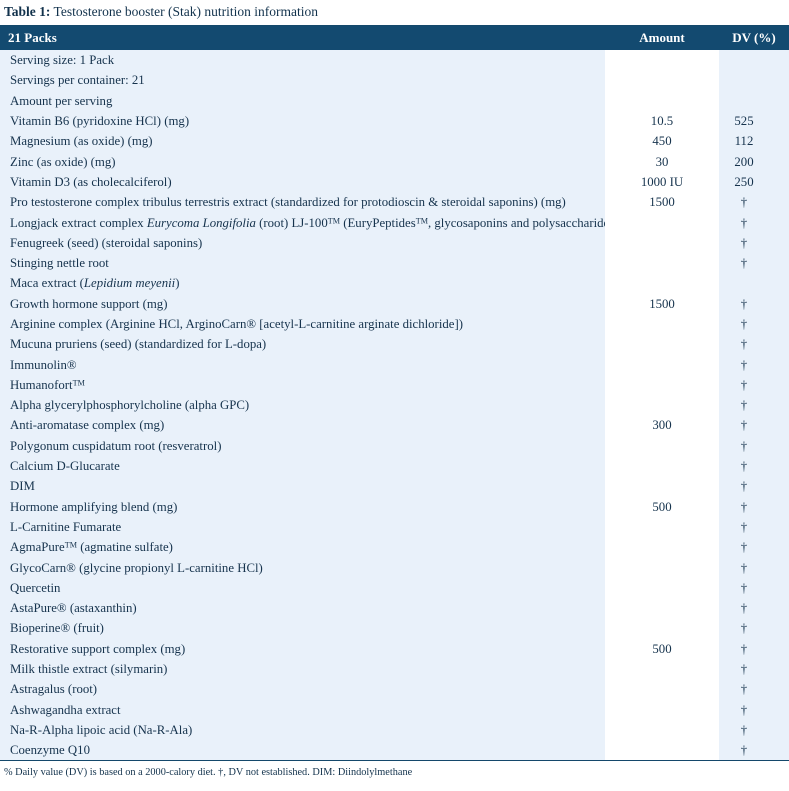  I want to click on header-packs: 21 Packs, so click(302, 37).